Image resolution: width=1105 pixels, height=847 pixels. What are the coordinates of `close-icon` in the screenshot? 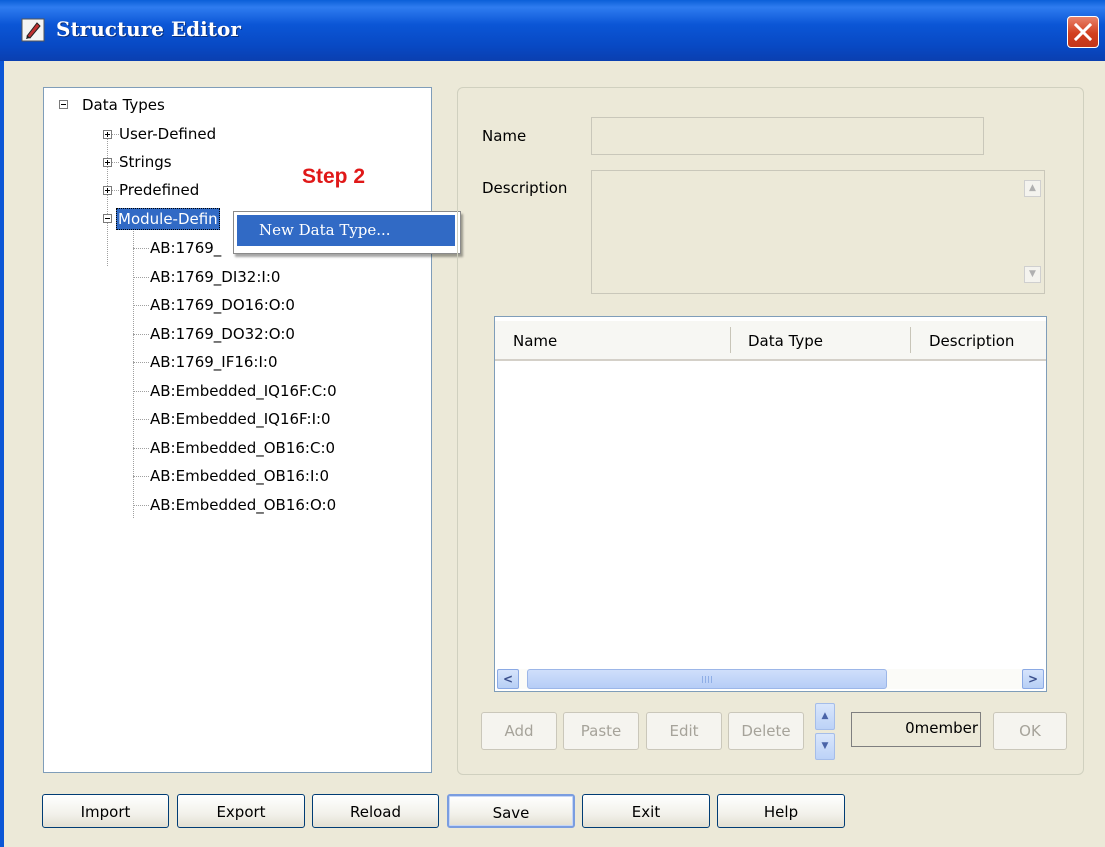 It's located at (1083, 32).